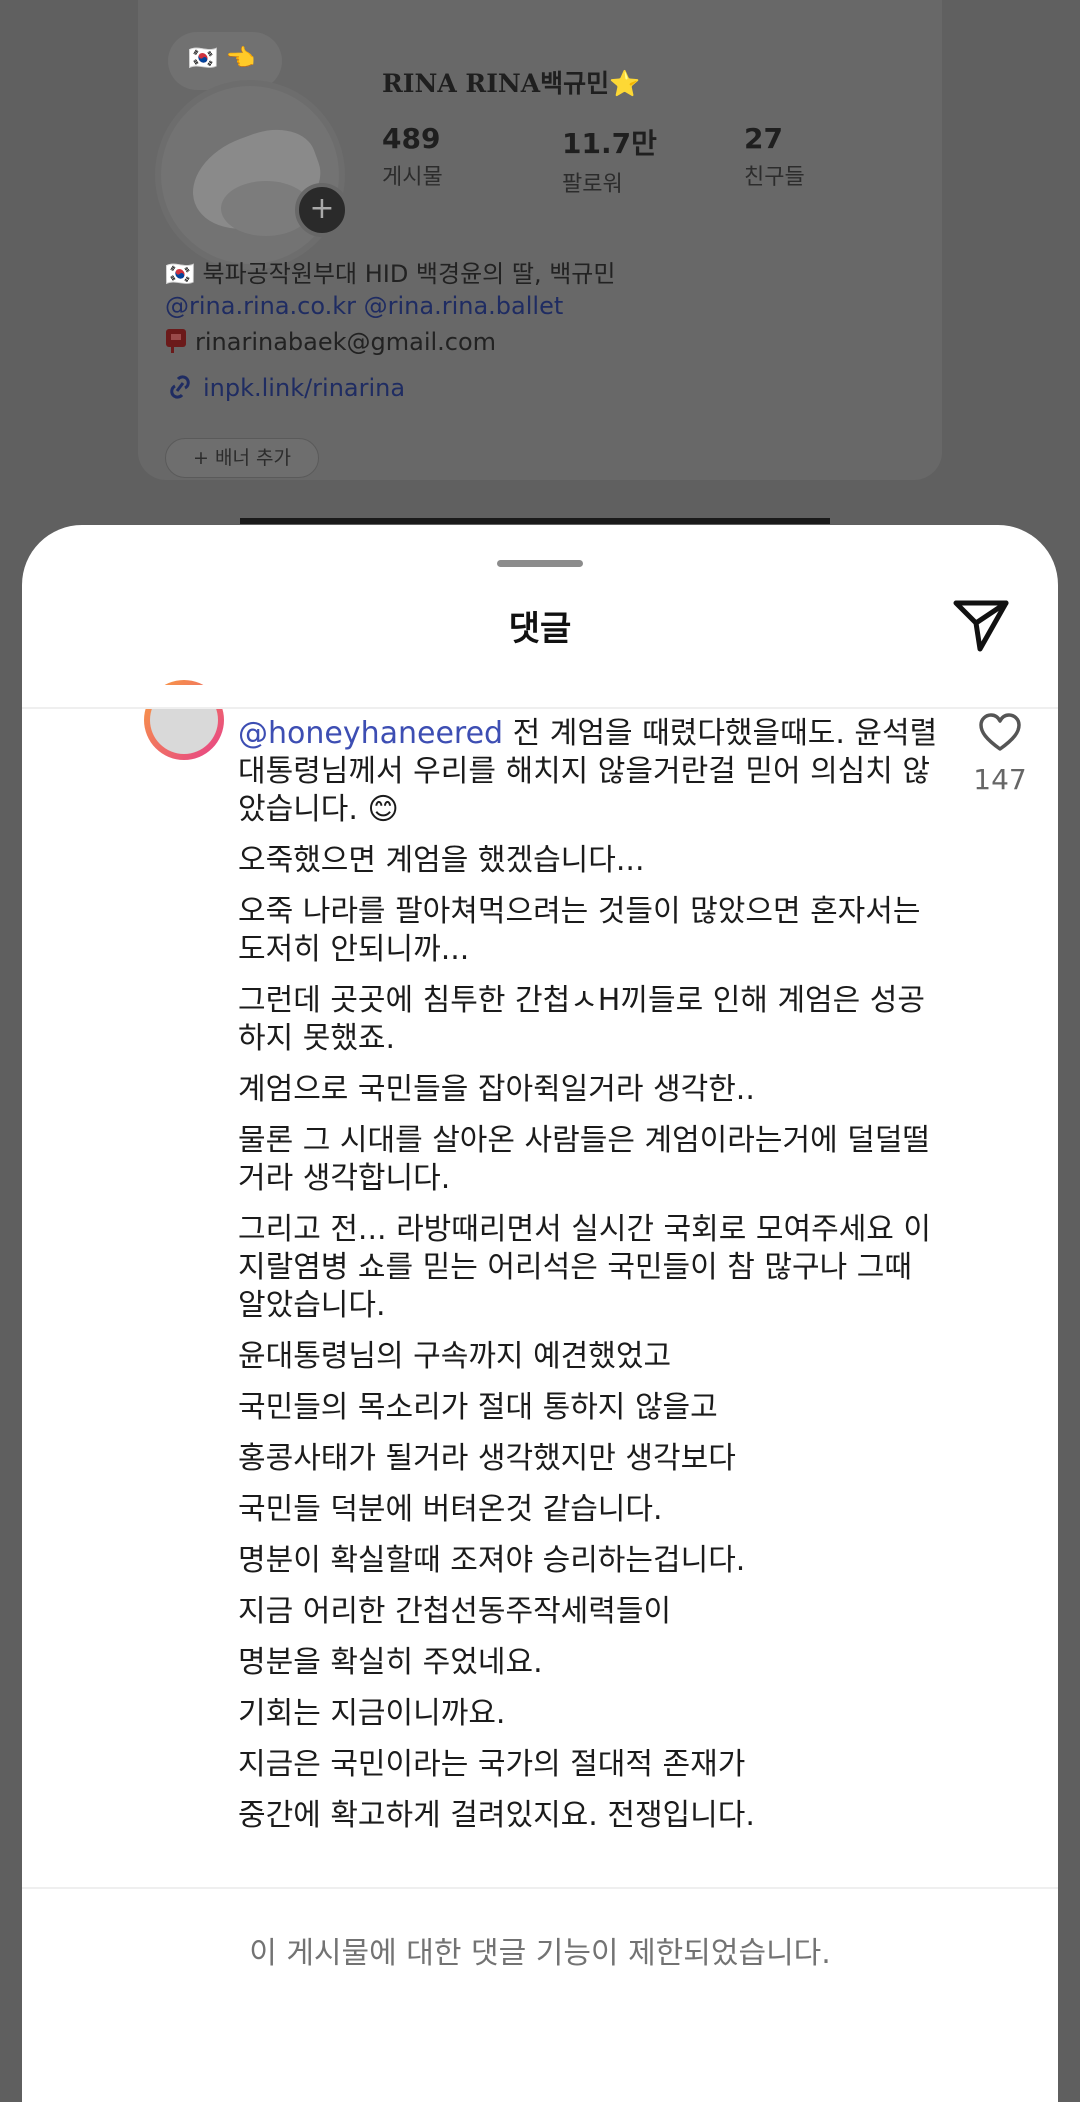 This screenshot has height=2102, width=1080. I want to click on stat-followers: 11.7만 팔로워, so click(609, 160).